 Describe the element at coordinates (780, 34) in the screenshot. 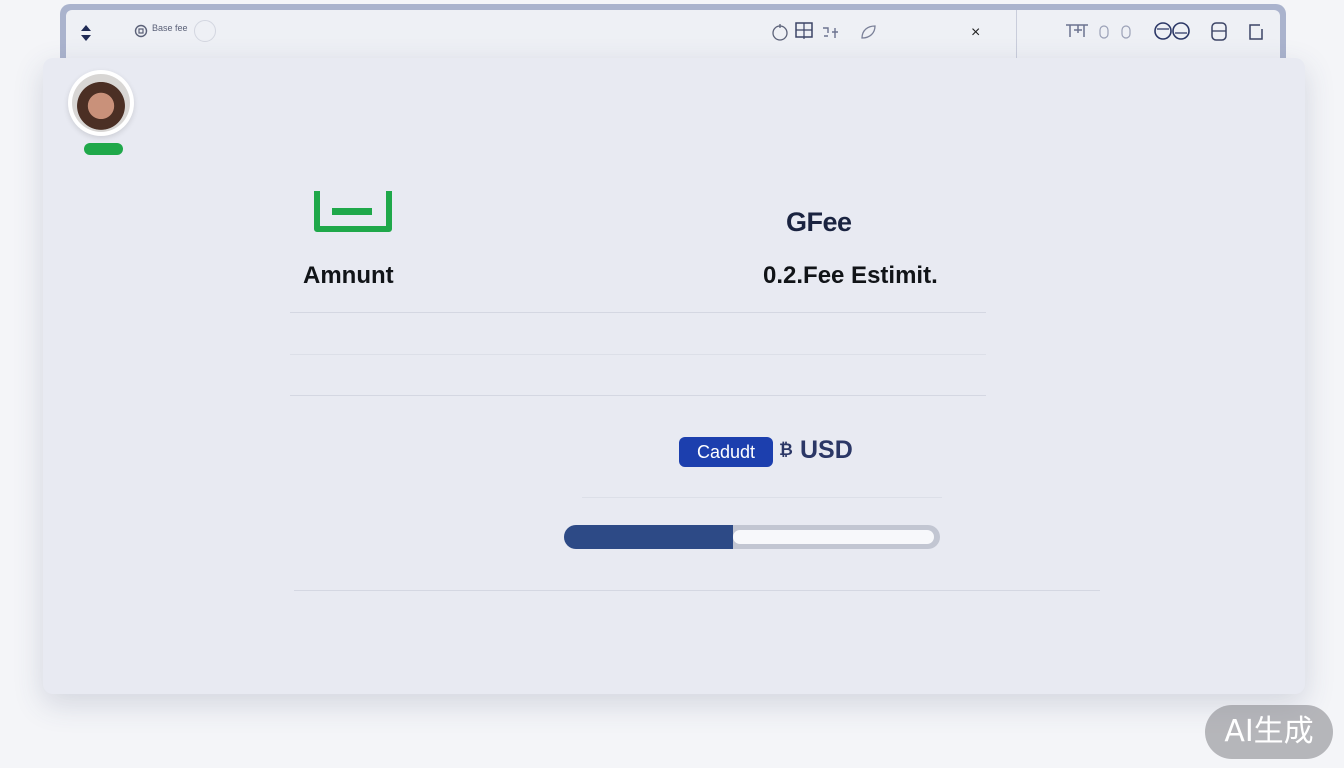

I see `refresh-icon` at that location.